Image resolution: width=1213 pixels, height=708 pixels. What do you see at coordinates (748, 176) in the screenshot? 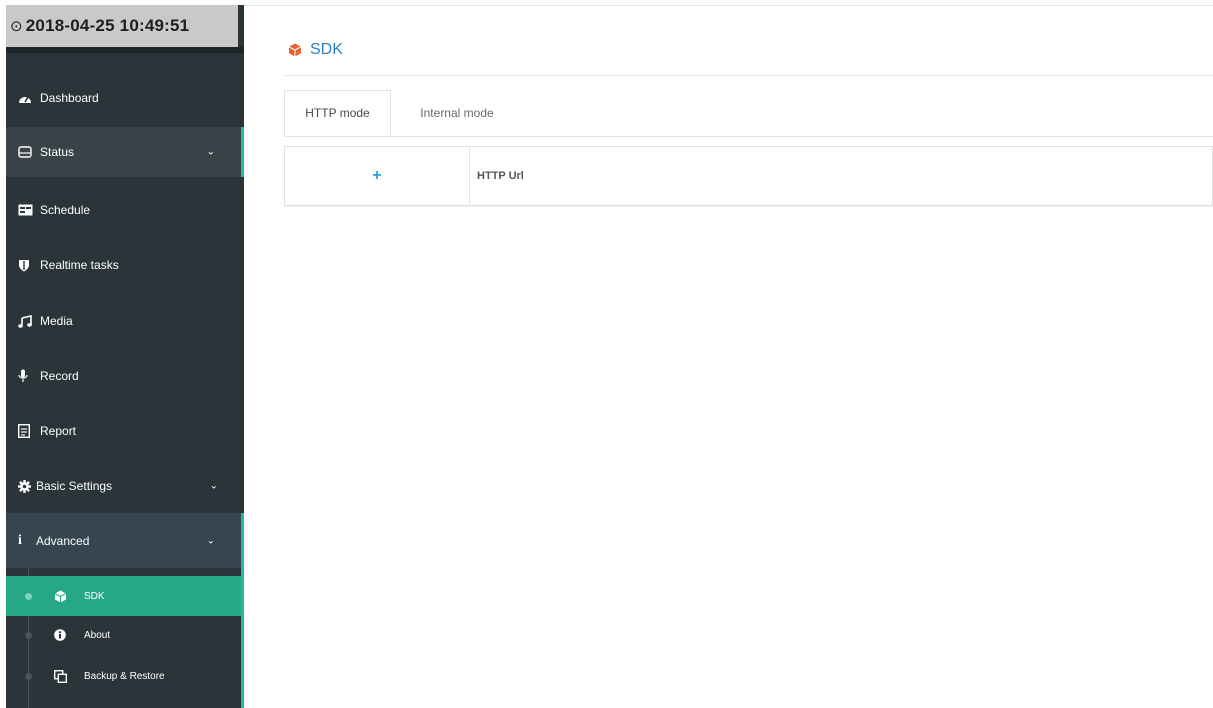
I see `http-url-table: + HTTP Url` at bounding box center [748, 176].